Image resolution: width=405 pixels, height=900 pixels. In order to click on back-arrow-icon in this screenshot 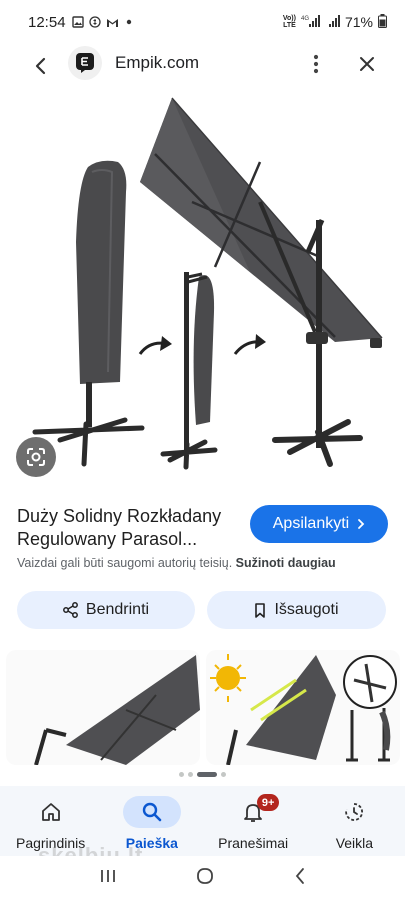, I will do `click(299, 875)`.